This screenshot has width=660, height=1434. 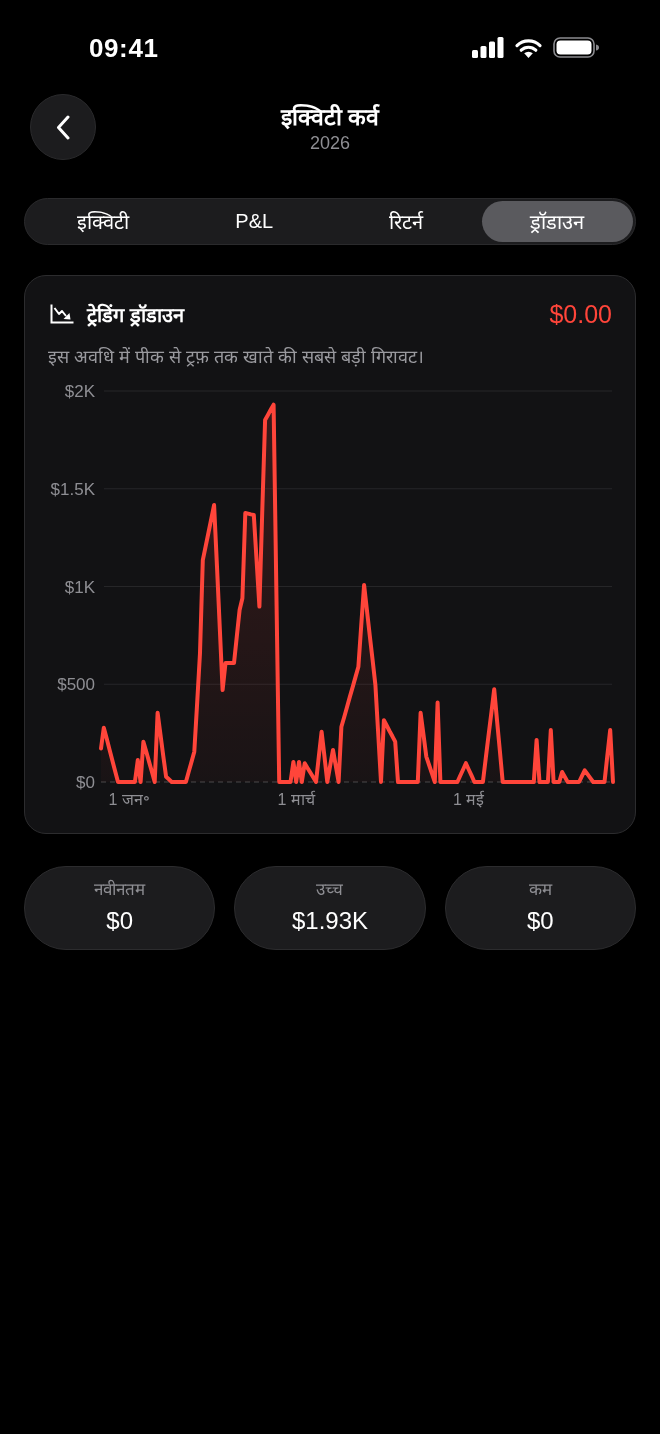 What do you see at coordinates (76, 685) in the screenshot?
I see `y-axis-label: $500` at bounding box center [76, 685].